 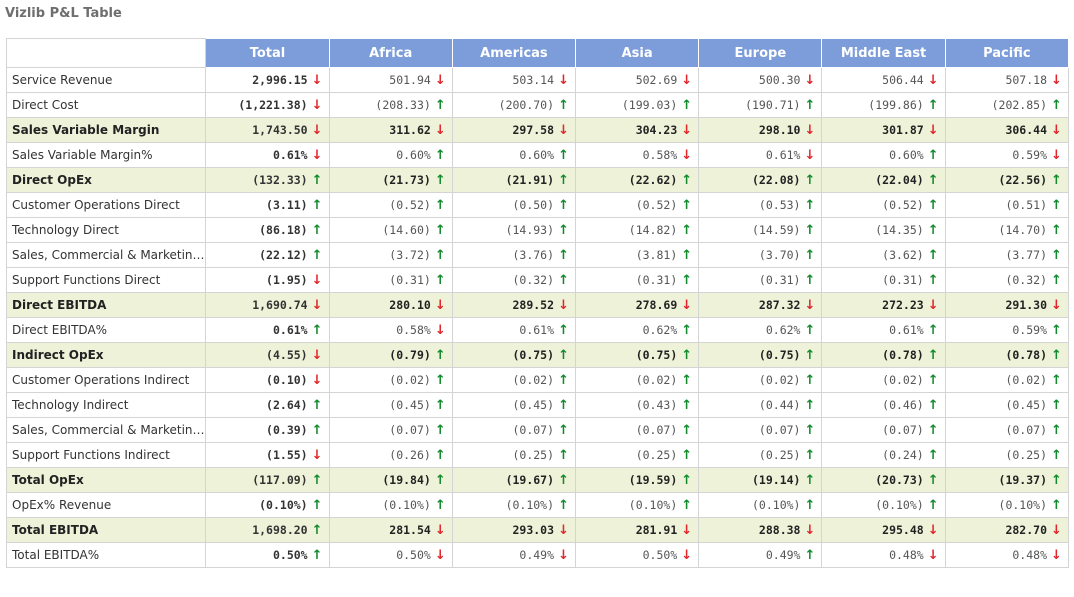 I want to click on value-cell: (0.44) ↑, so click(x=760, y=405).